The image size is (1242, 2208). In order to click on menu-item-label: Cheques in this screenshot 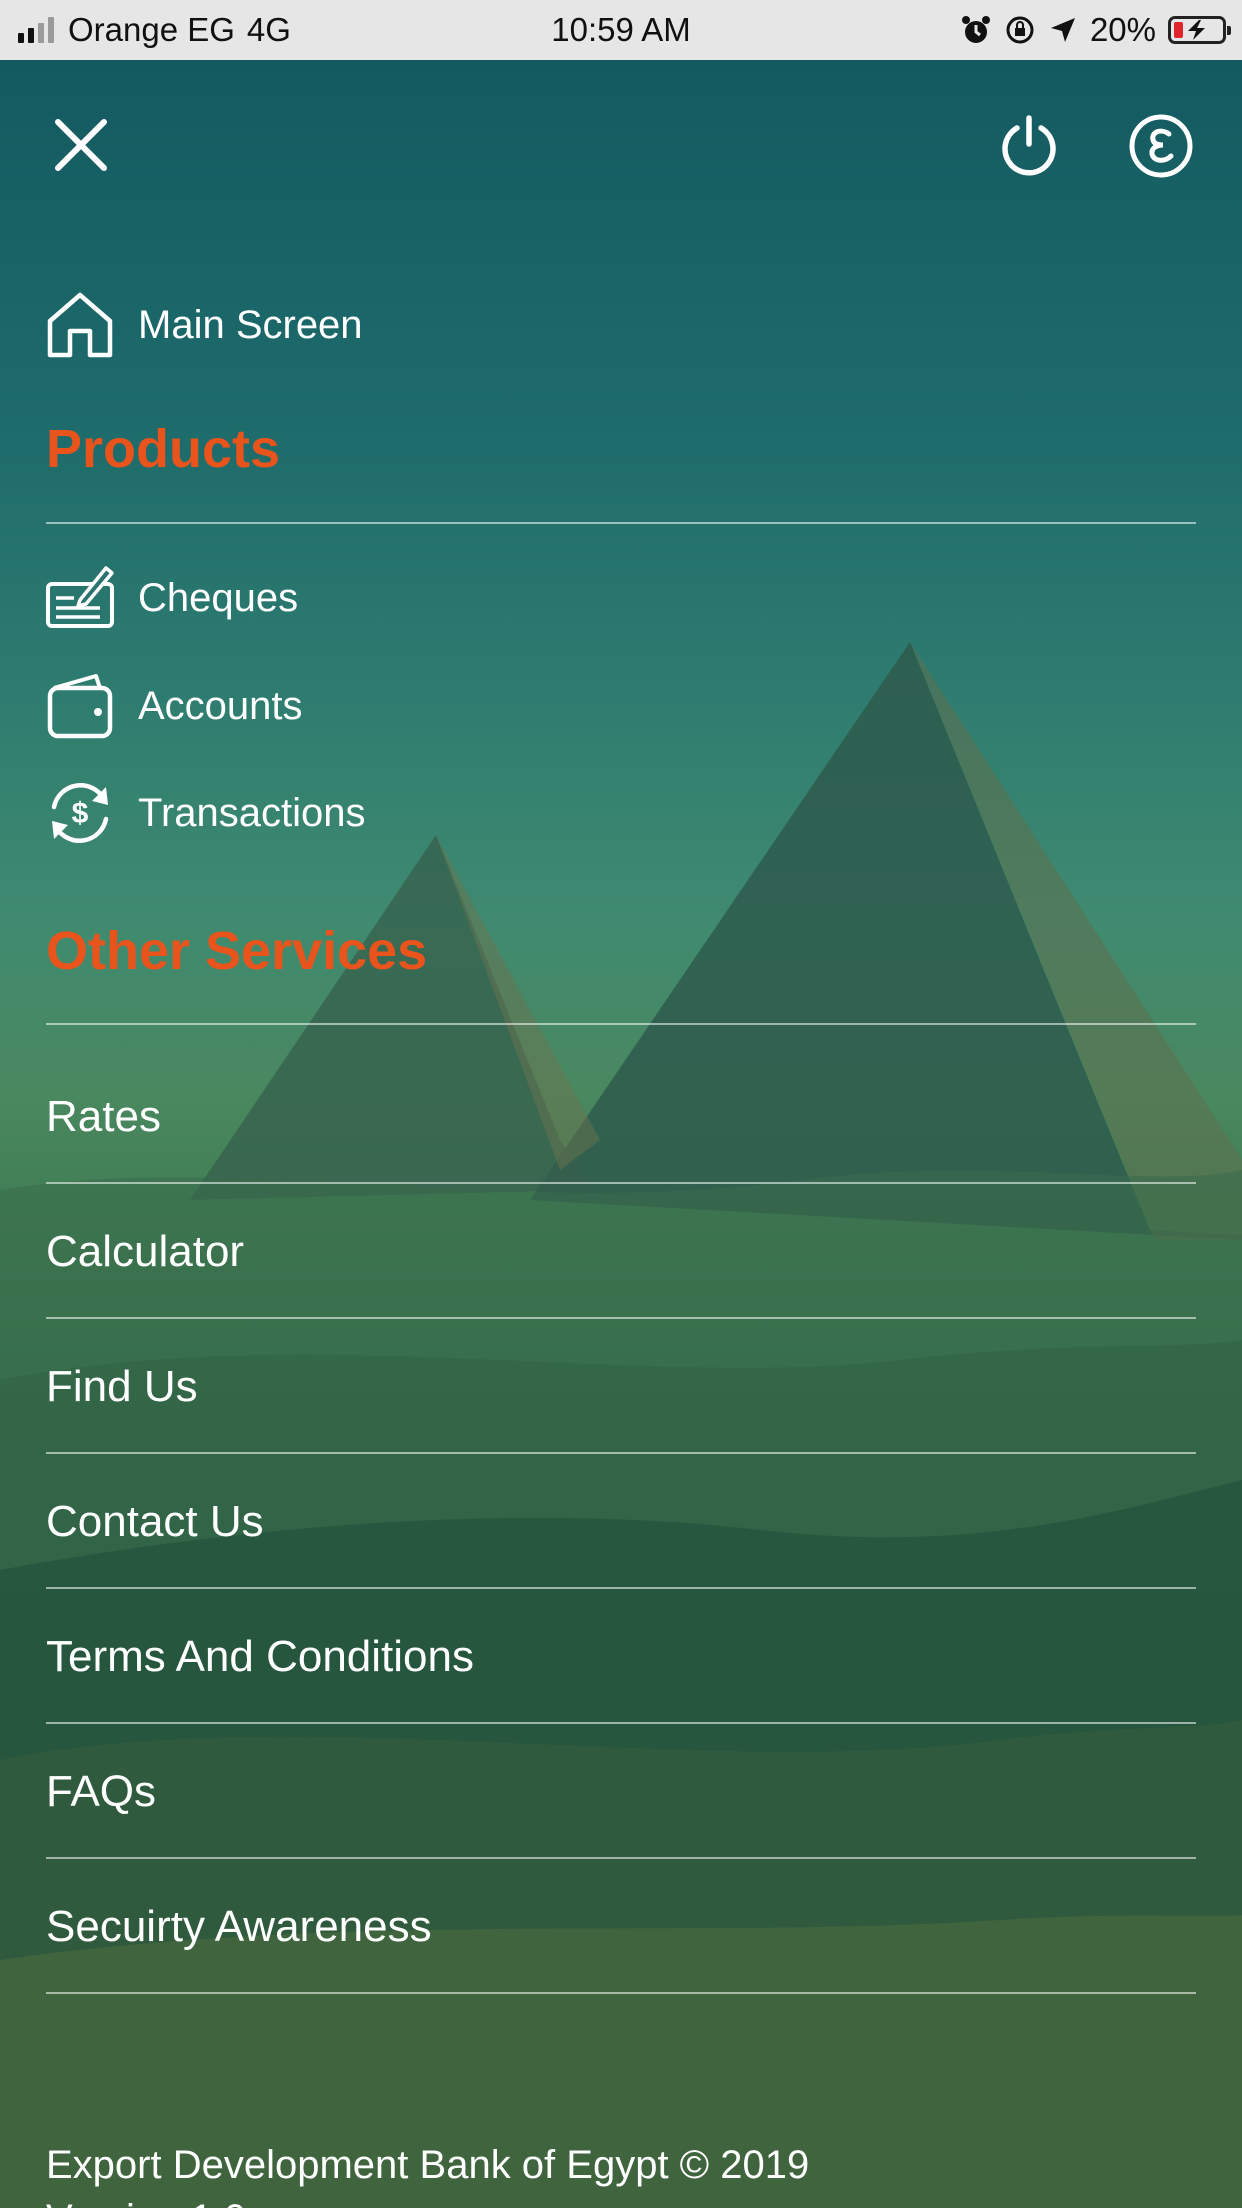, I will do `click(218, 597)`.